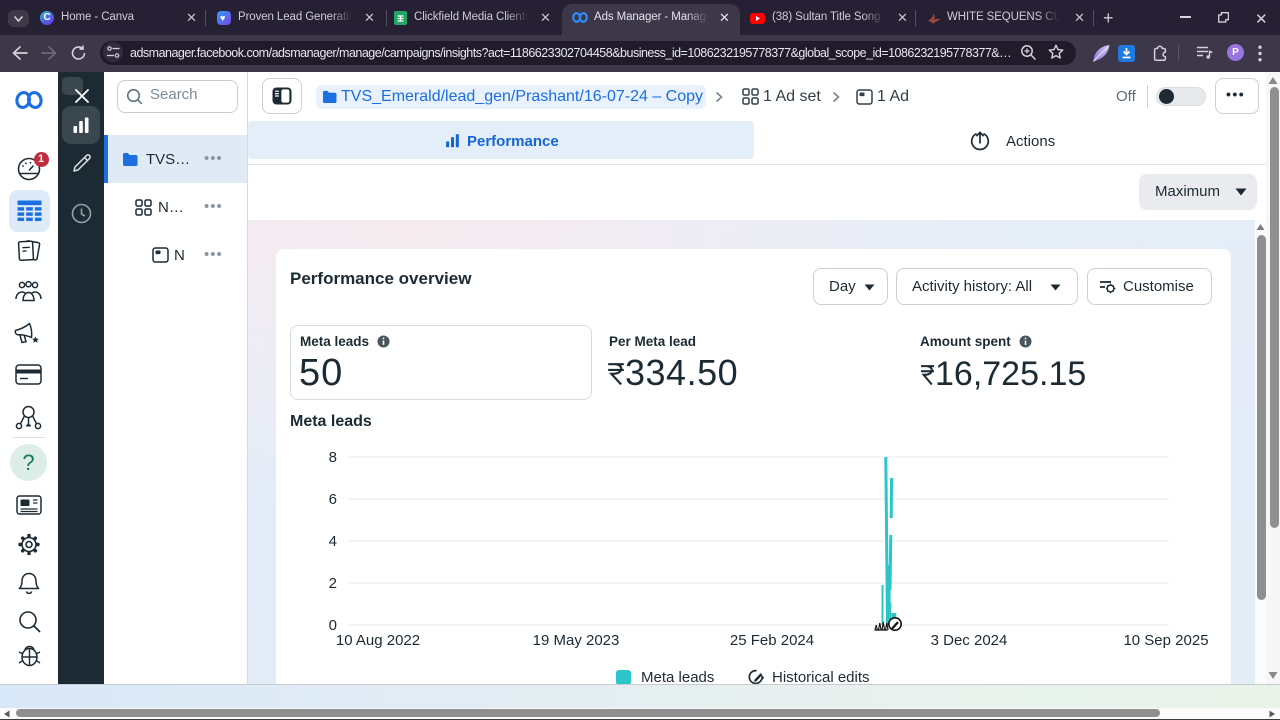  What do you see at coordinates (333, 541) in the screenshot?
I see `svg-text: 4` at bounding box center [333, 541].